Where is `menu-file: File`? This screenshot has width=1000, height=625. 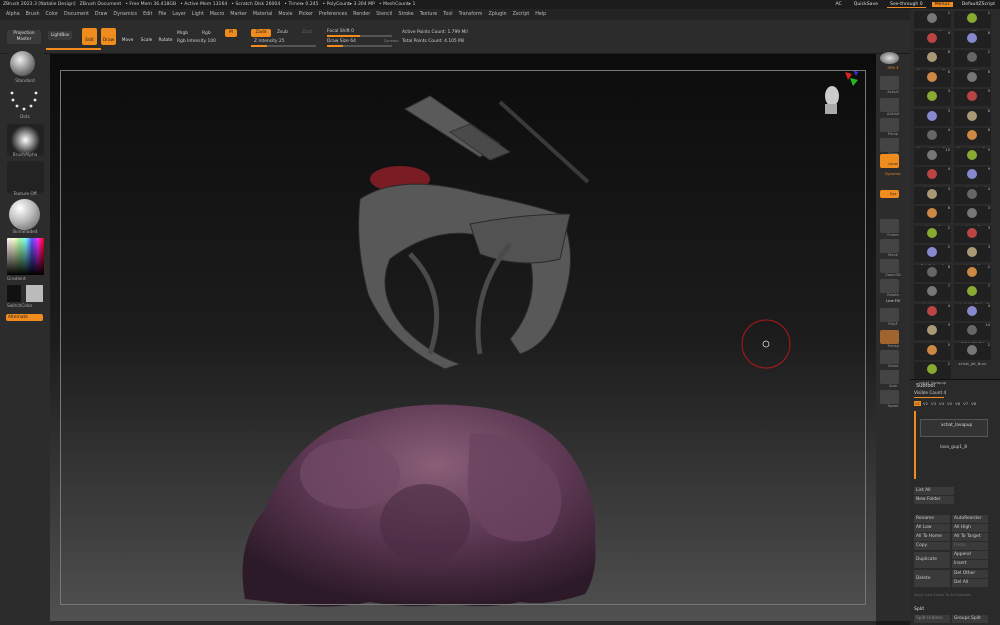 menu-file: File is located at coordinates (162, 14).